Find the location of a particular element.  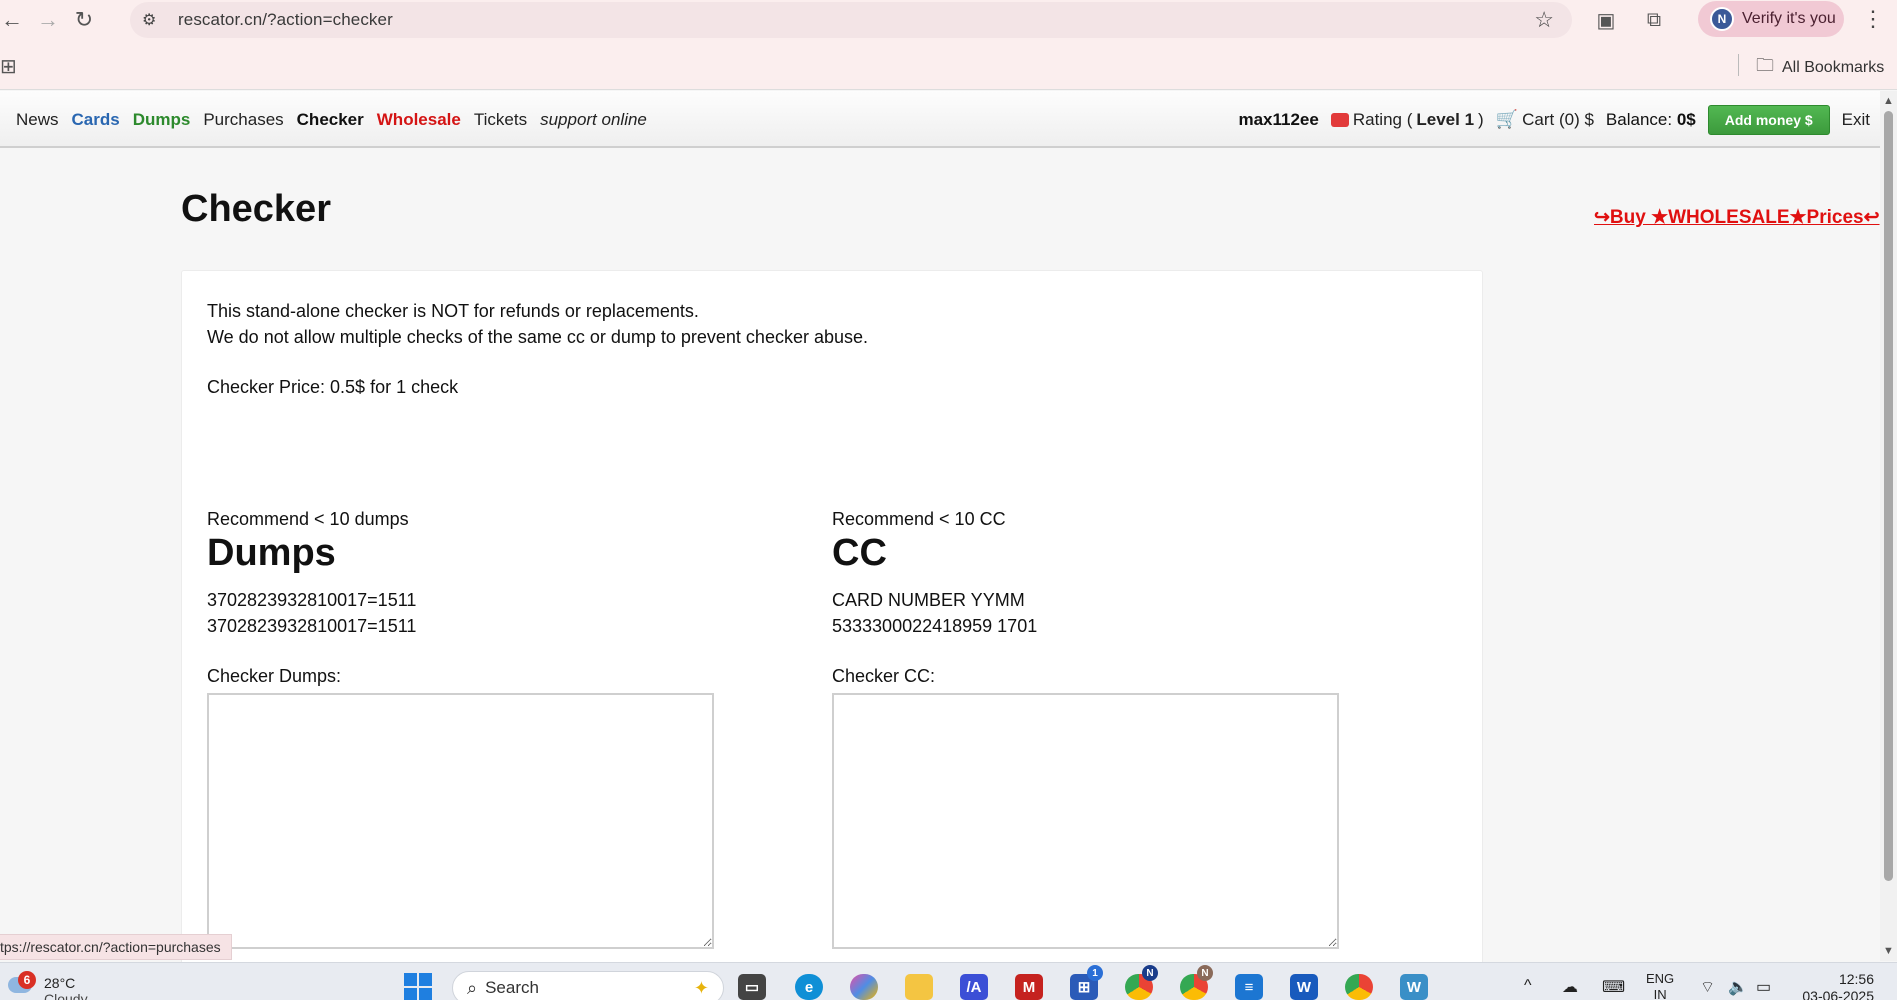

balance-value: 0$ is located at coordinates (1686, 119).